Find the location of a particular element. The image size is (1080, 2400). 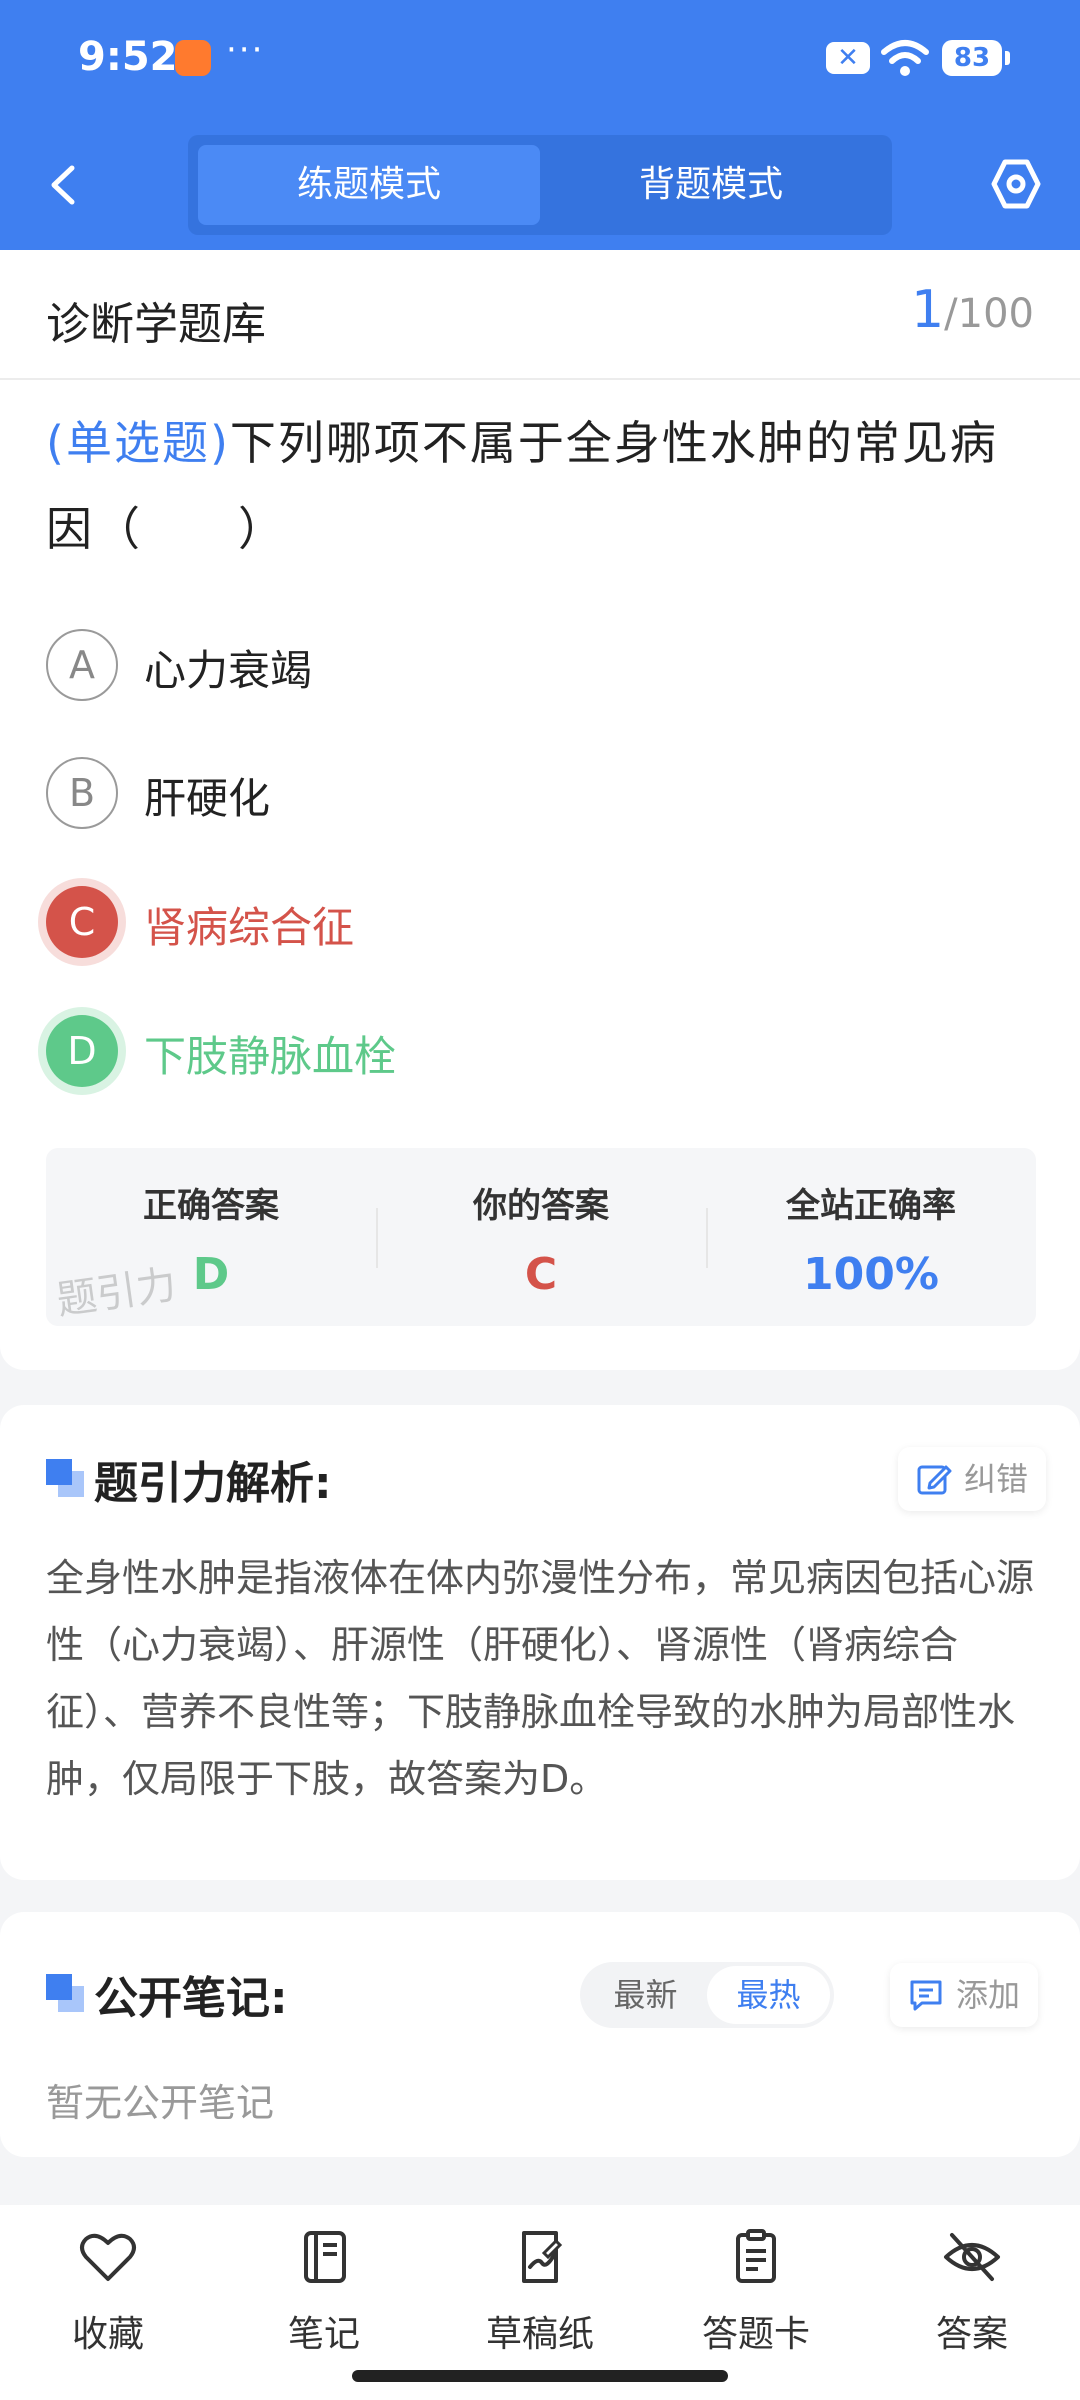

settings-hexagon-icon is located at coordinates (1016, 184).